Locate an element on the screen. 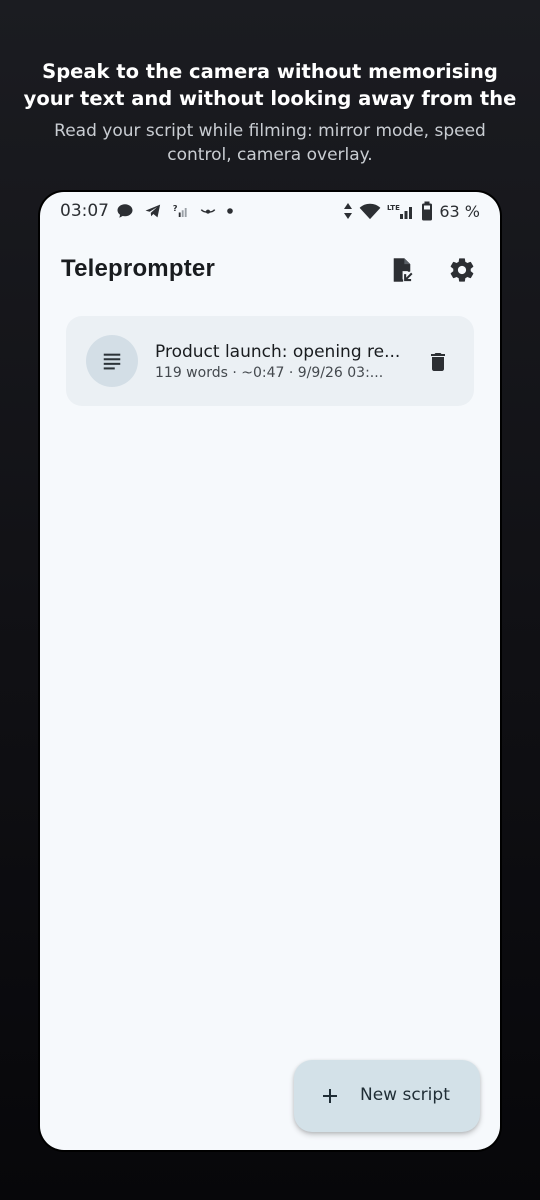 The image size is (540, 1200). lte-signal-icon: LTE is located at coordinates (400, 211).